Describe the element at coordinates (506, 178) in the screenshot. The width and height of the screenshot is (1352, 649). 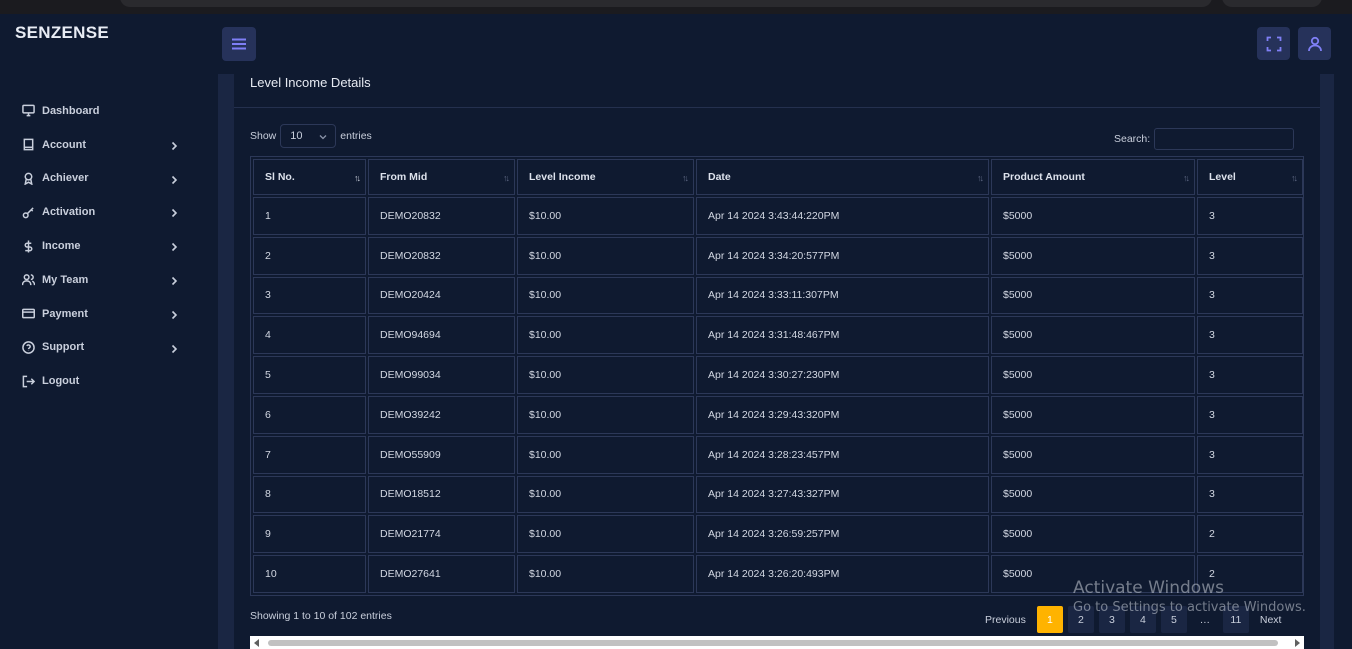
I see `sort-icon: ↑↓` at that location.